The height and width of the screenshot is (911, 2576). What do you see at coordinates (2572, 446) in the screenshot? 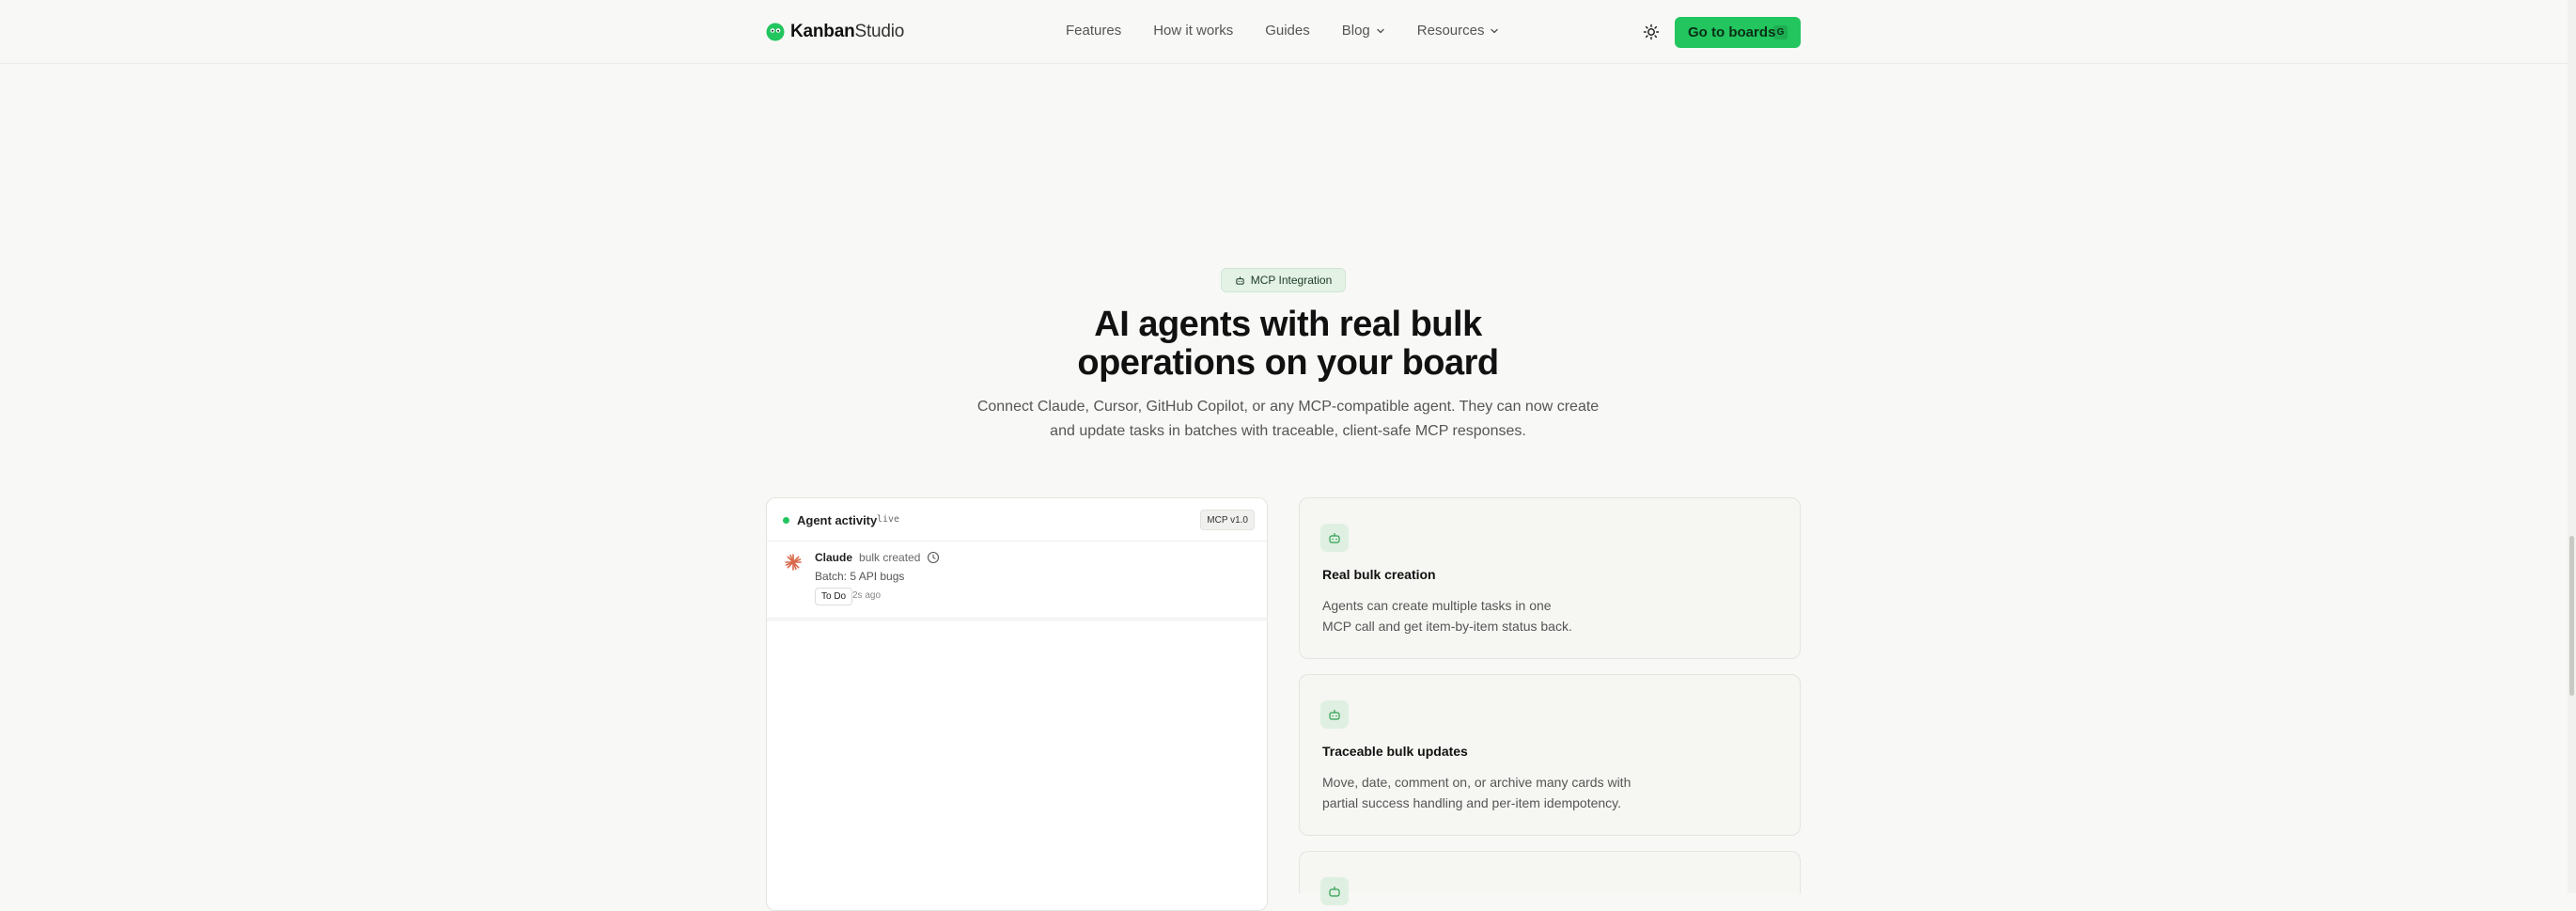
I see `page-scrollbar` at bounding box center [2572, 446].